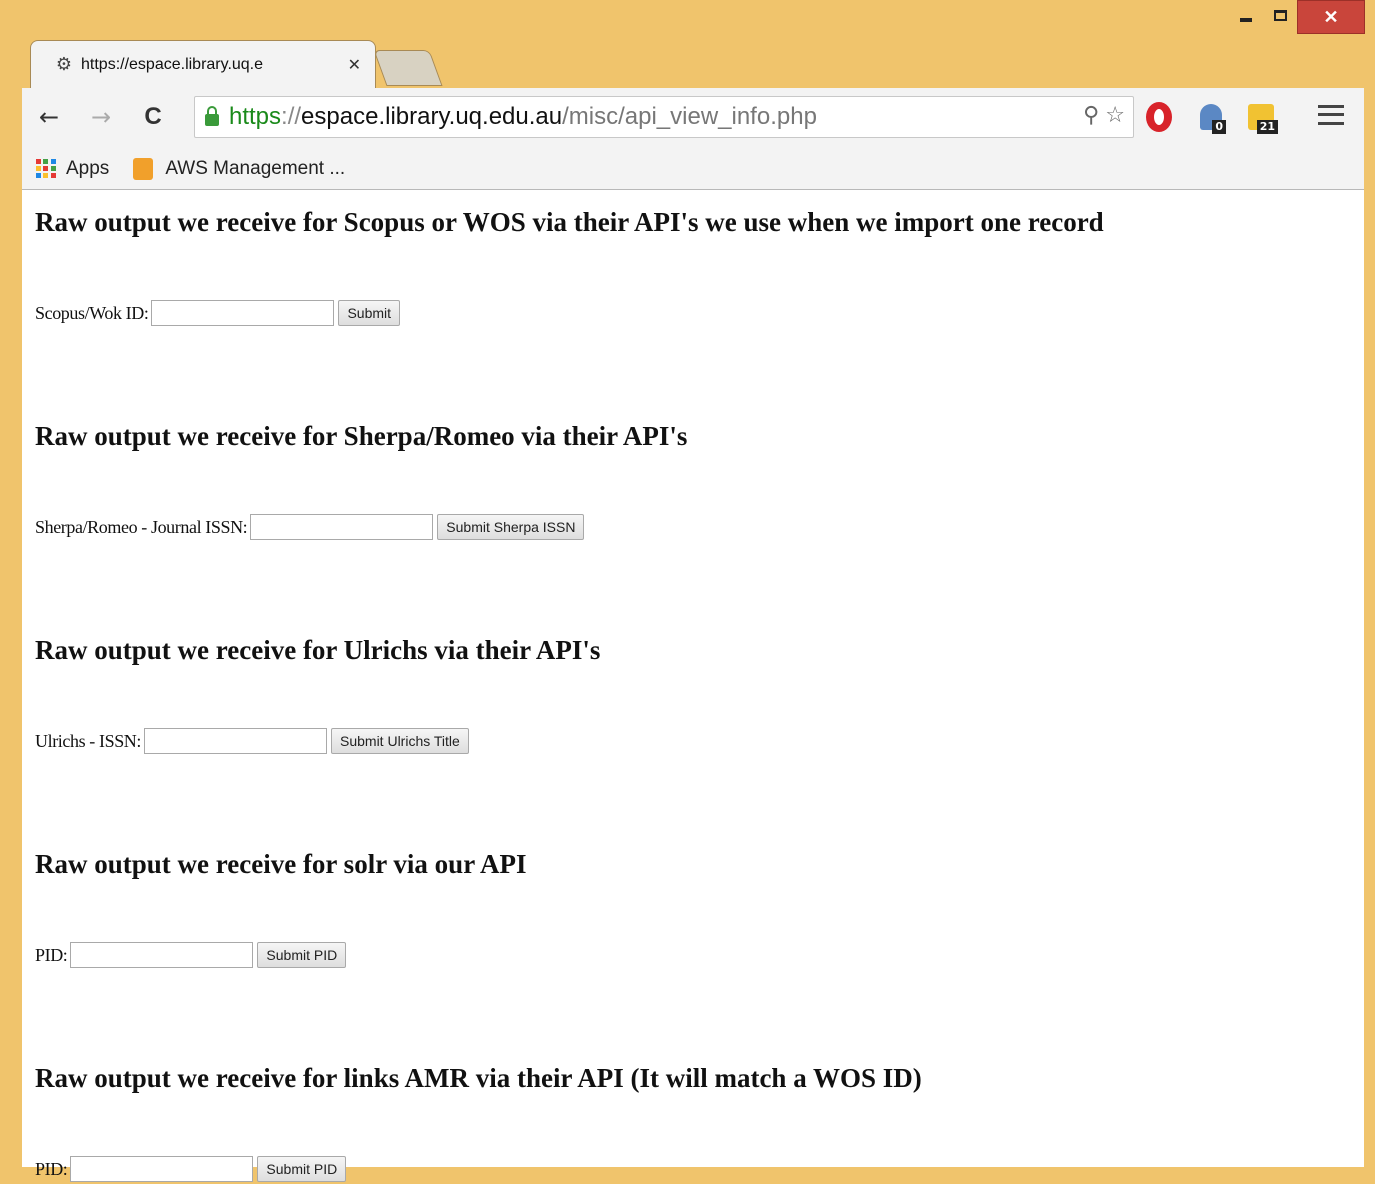  Describe the element at coordinates (699, 313) in the screenshot. I see `form-row: Scopus/Wok ID: Submit` at that location.